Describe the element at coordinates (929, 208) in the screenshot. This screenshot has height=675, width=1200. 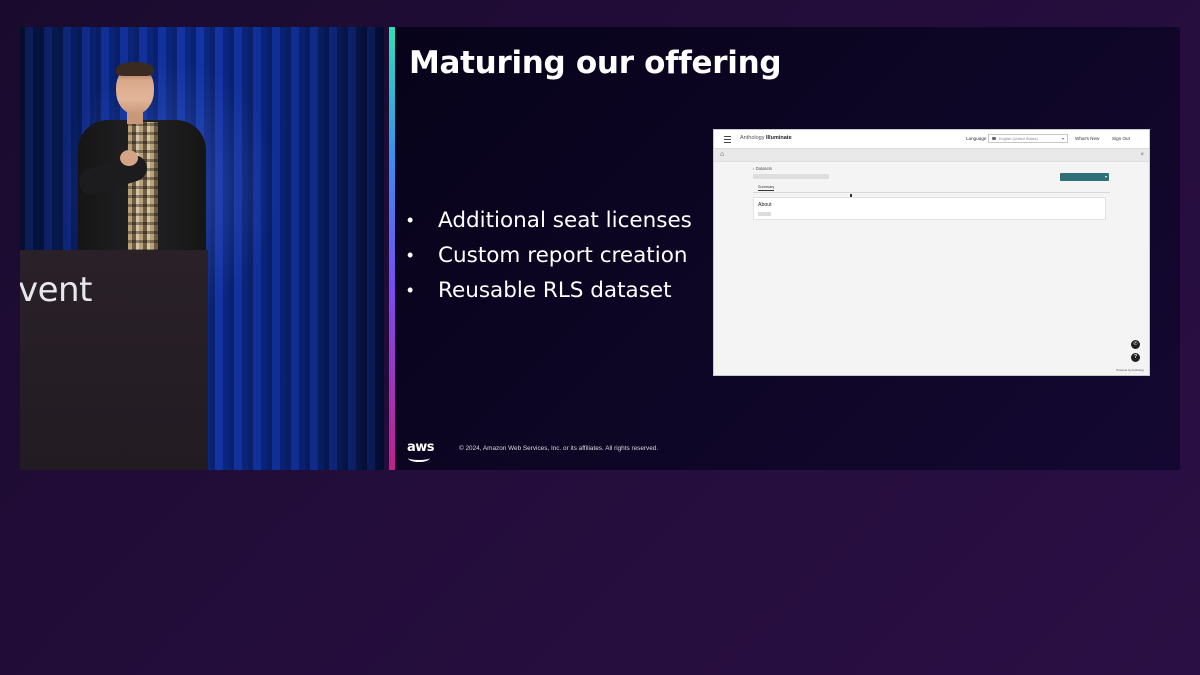
I see `about-card: About` at that location.